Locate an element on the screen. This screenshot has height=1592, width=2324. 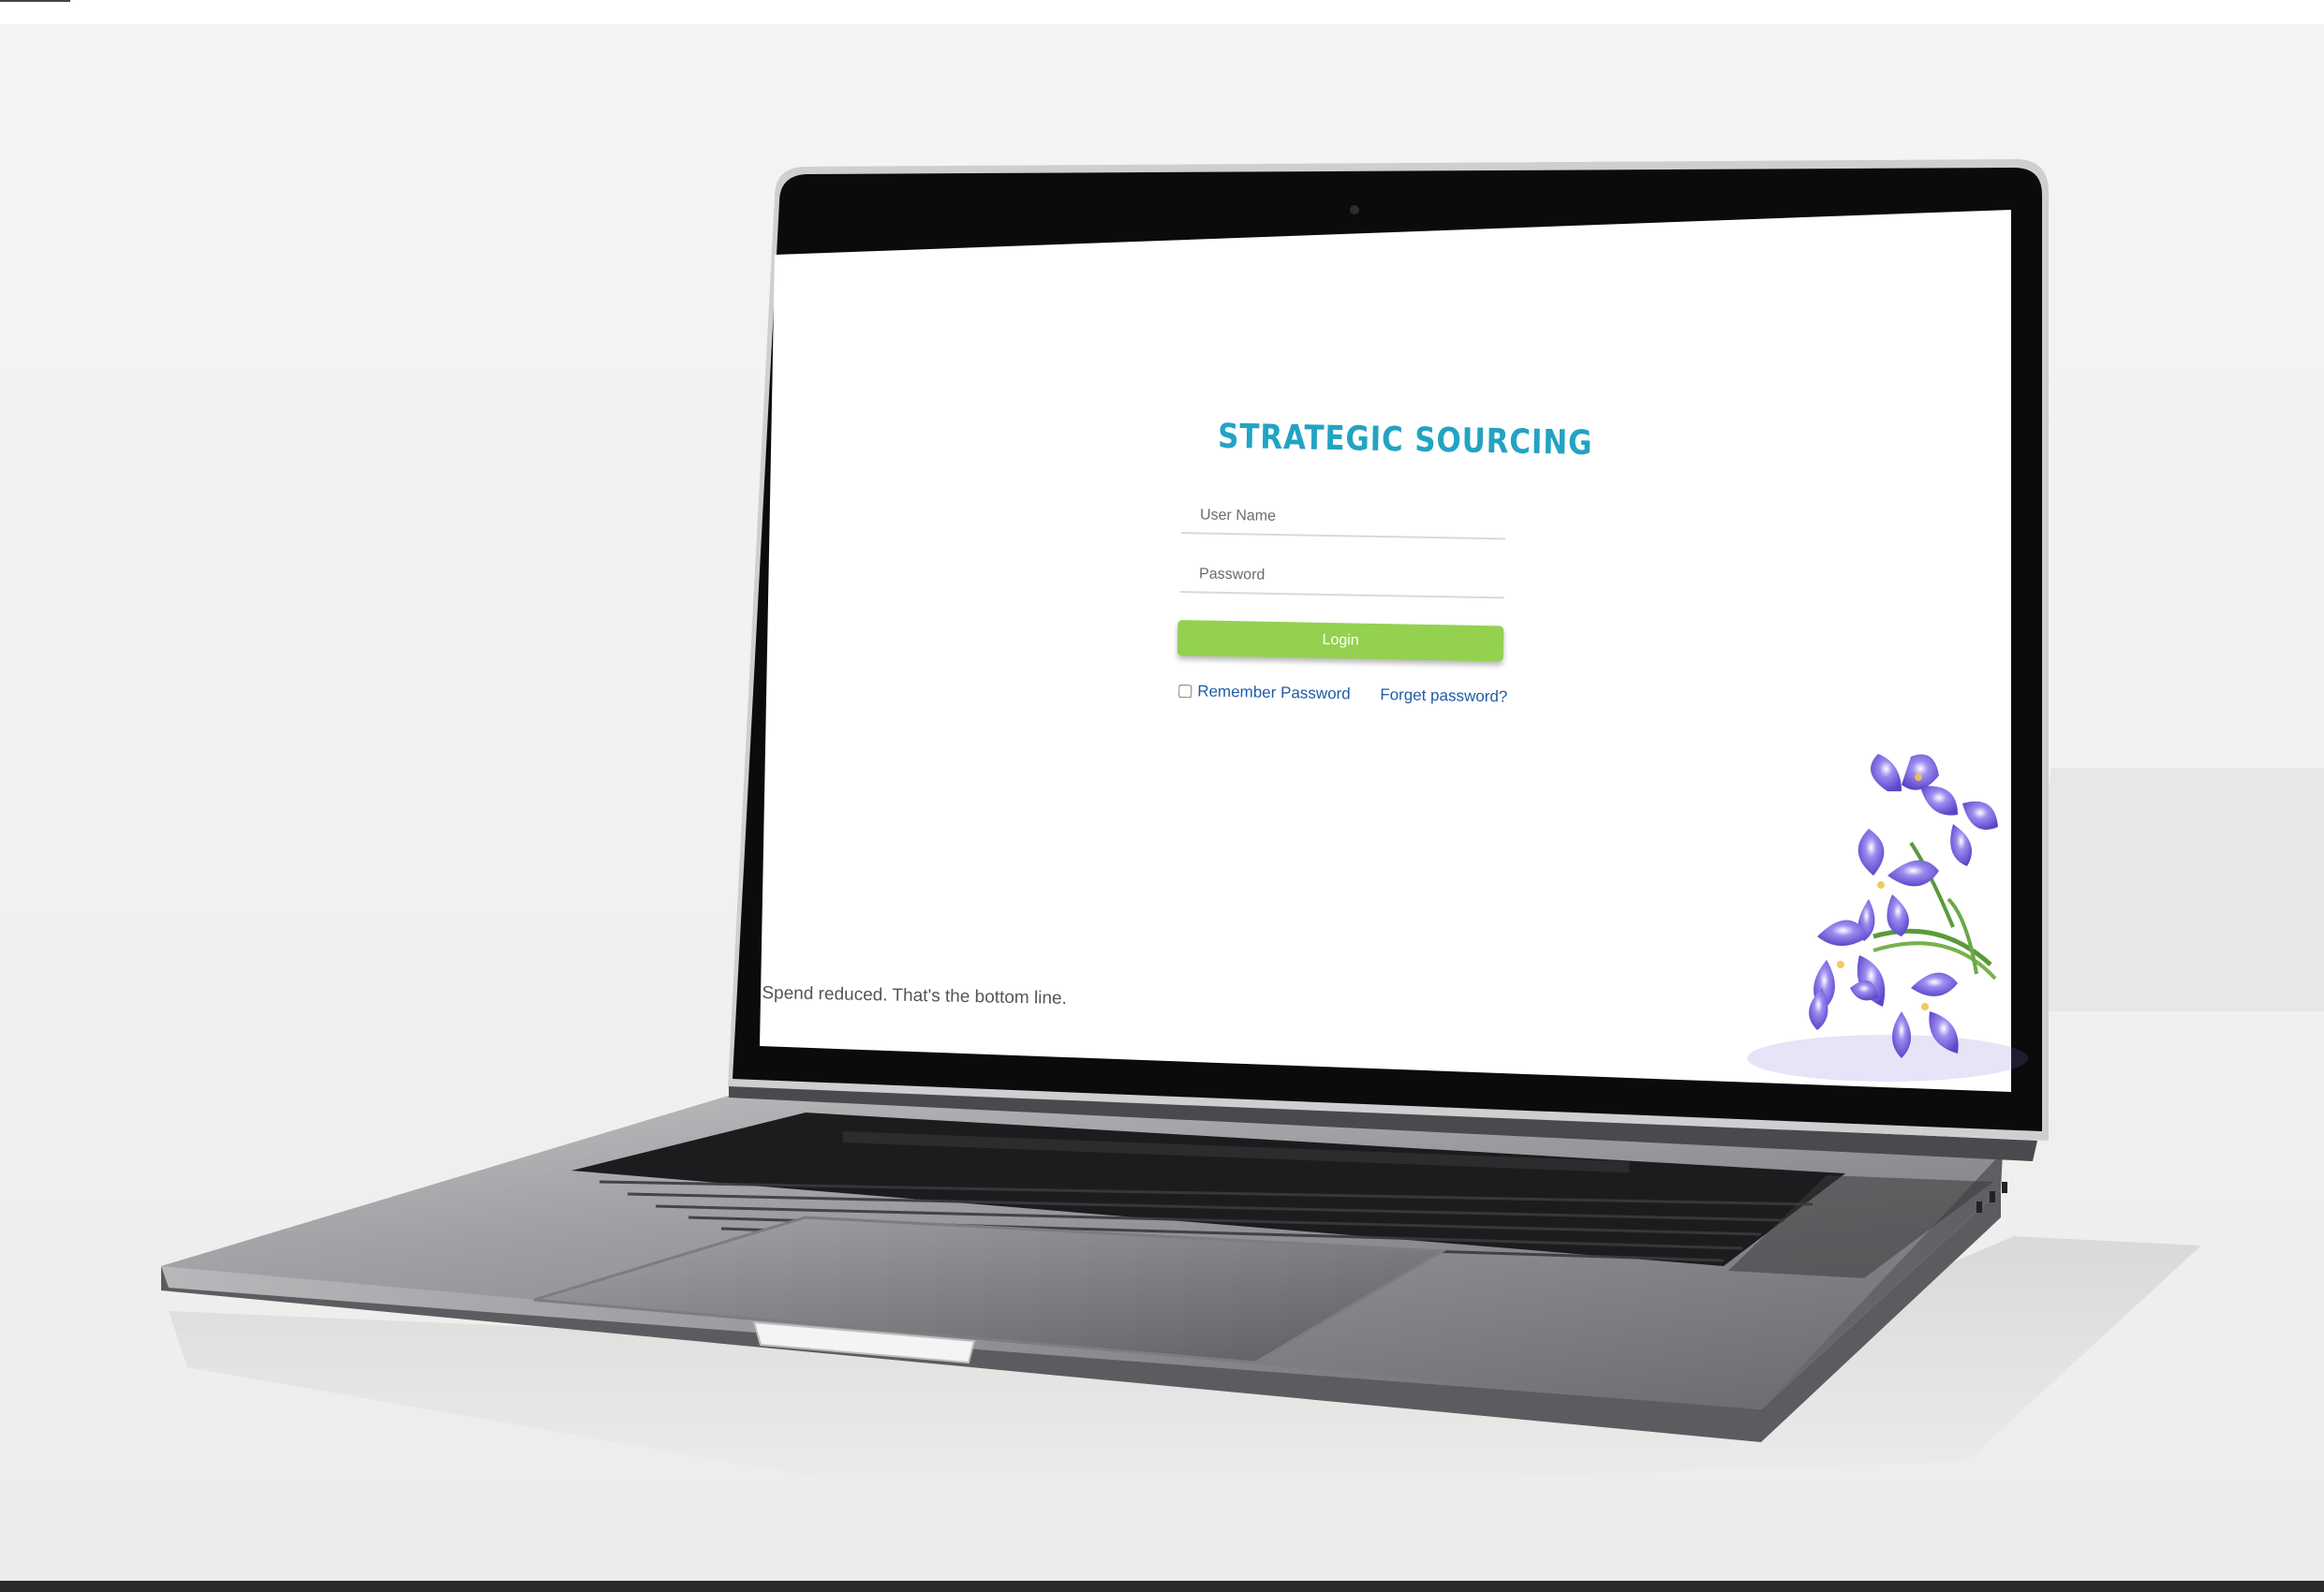
forgot-password-link: Forget password? is located at coordinates (1444, 696).